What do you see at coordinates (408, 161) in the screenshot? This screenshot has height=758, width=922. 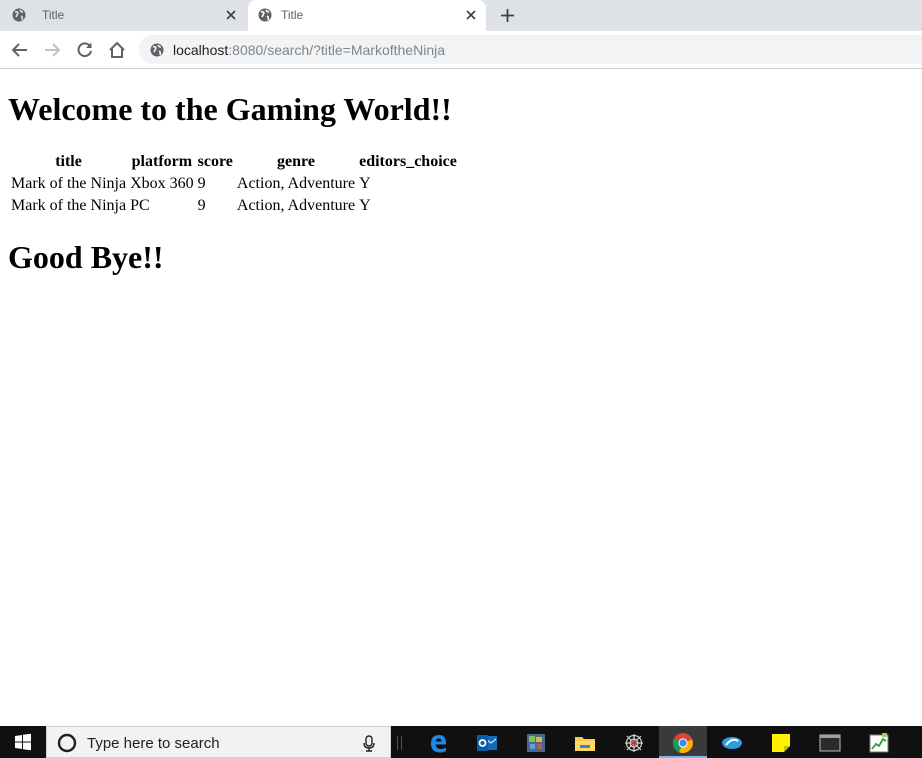 I see `column-header-editors-choice: editors_choice` at bounding box center [408, 161].